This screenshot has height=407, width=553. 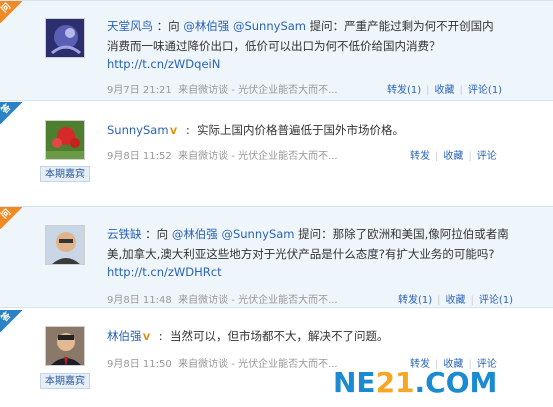 What do you see at coordinates (415, 382) in the screenshot?
I see `ne21-watermark-logo: NE21.COM` at bounding box center [415, 382].